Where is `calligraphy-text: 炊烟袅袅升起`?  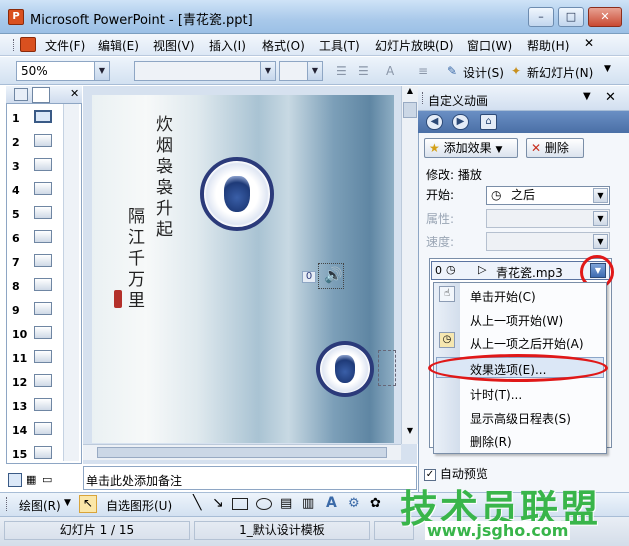 calligraphy-text: 炊烟袅袅升起 is located at coordinates (162, 178).